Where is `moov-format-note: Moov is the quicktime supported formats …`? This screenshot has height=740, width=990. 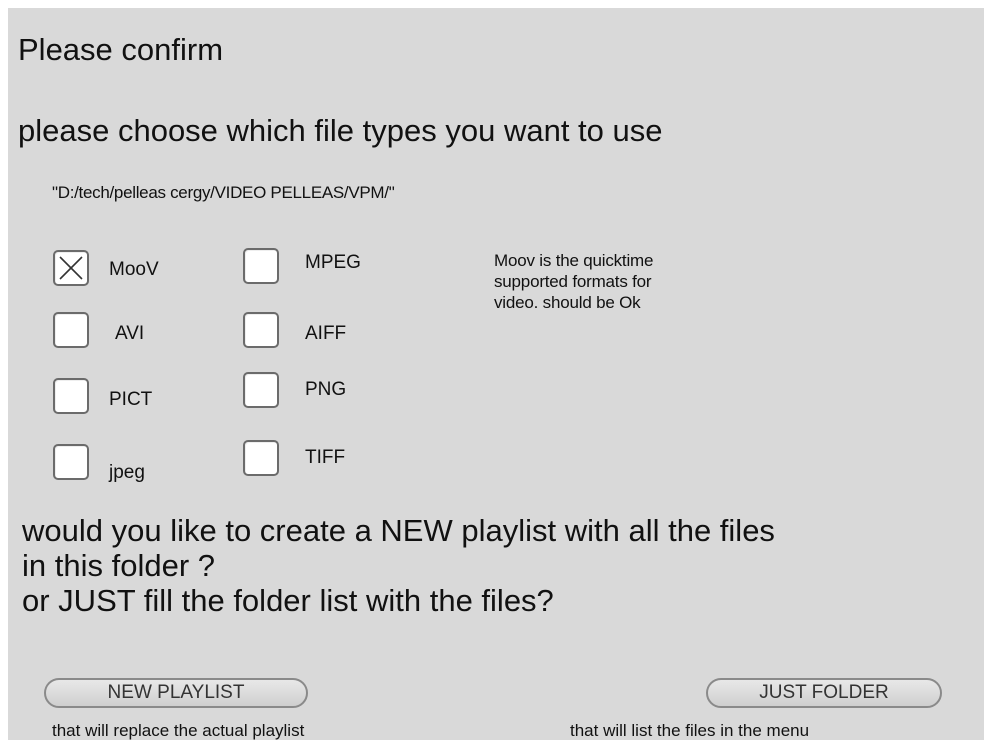
moov-format-note: Moov is the quicktime supported formats … is located at coordinates (644, 281).